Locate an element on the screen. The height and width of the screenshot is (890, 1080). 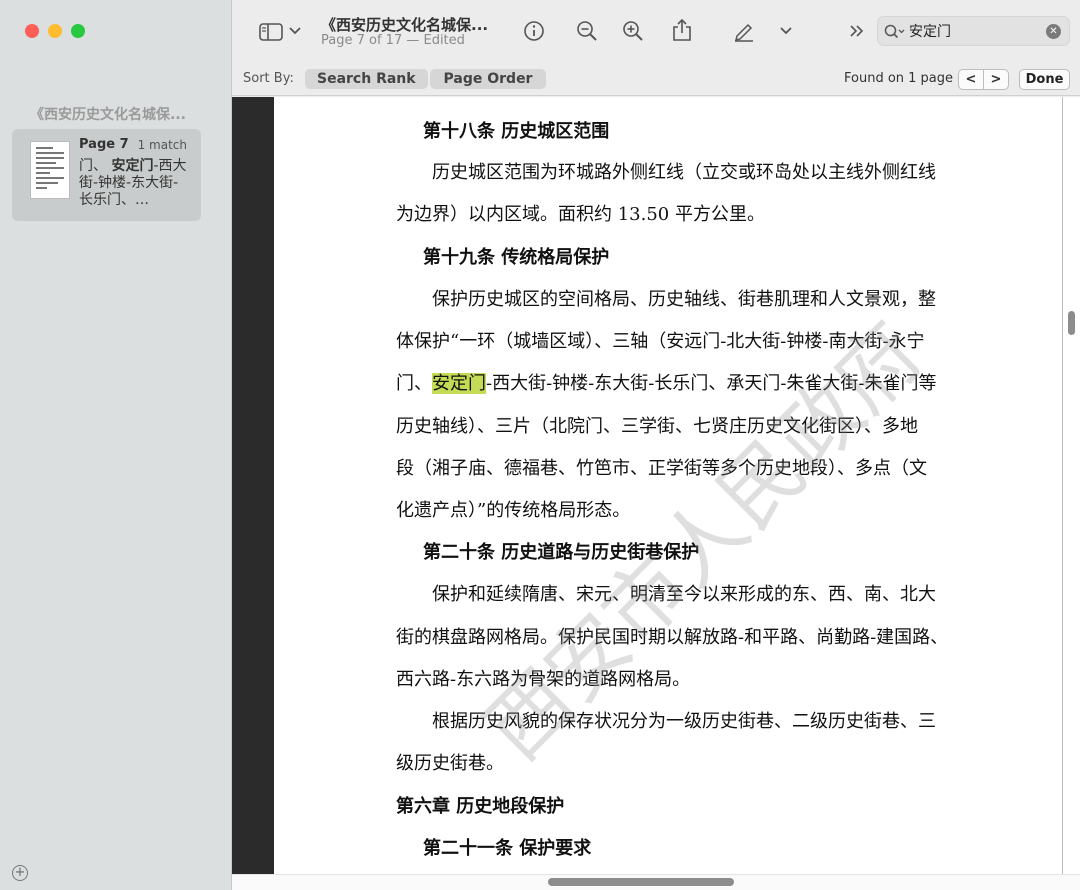
share-icon is located at coordinates (682, 30).